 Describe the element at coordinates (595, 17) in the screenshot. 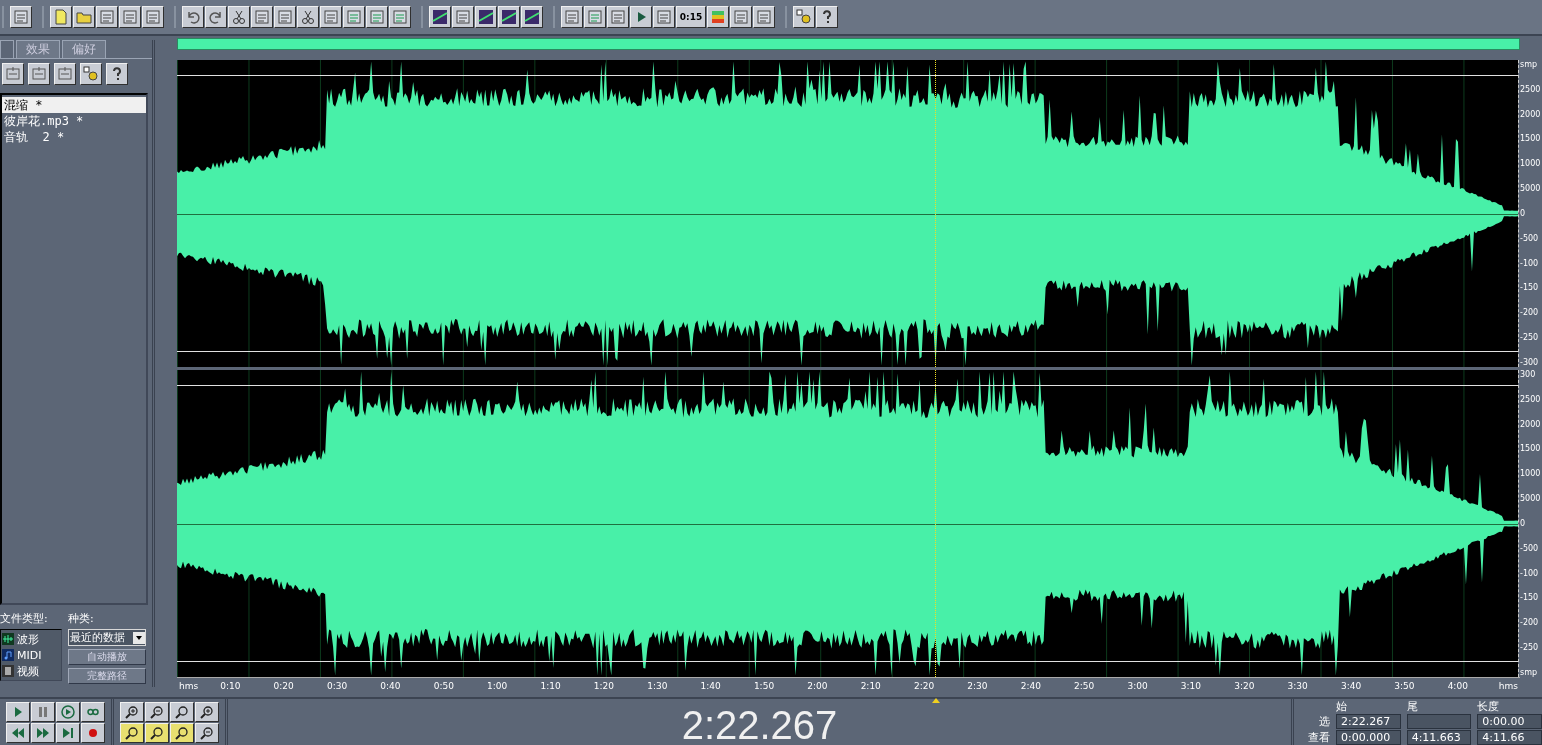

I see `wave-view-button` at that location.